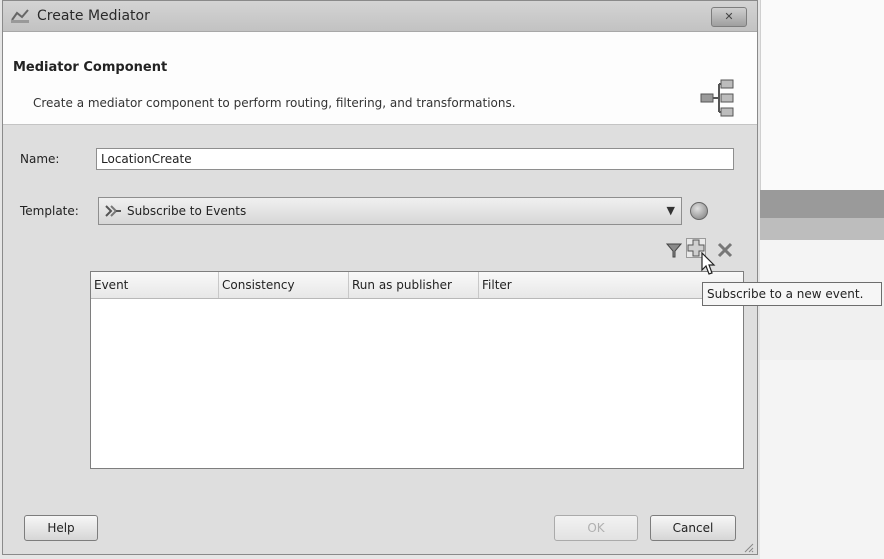 This screenshot has height=559, width=884. What do you see at coordinates (596, 528) in the screenshot?
I see `ok-button: OK` at bounding box center [596, 528].